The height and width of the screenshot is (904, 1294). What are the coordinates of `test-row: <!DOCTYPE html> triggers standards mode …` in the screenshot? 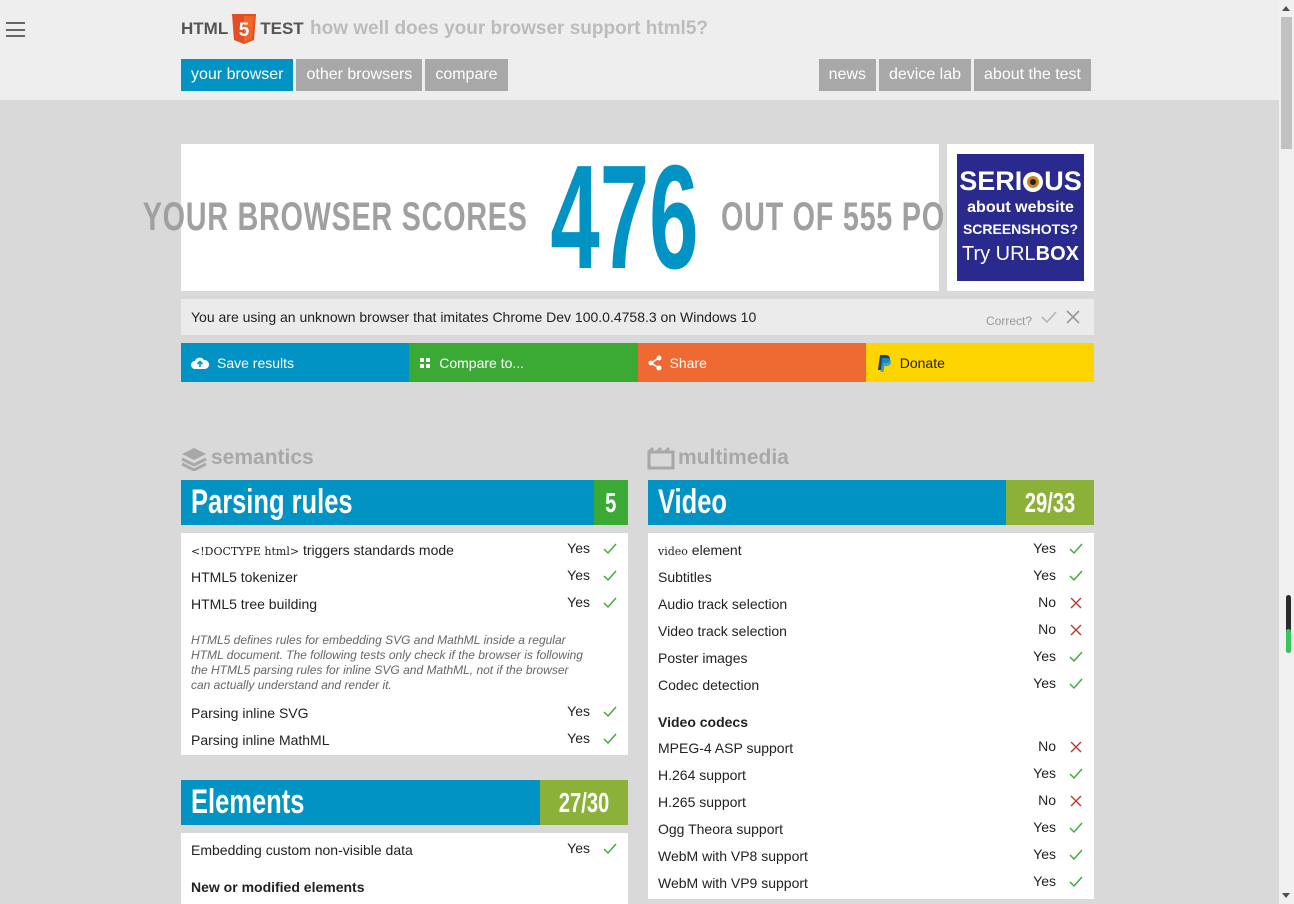 It's located at (404, 550).